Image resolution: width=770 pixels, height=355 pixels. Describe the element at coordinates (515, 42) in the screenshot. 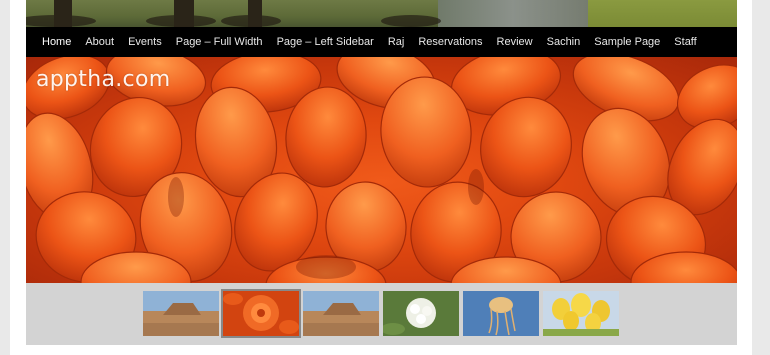

I see `nav-item-review: Review` at that location.